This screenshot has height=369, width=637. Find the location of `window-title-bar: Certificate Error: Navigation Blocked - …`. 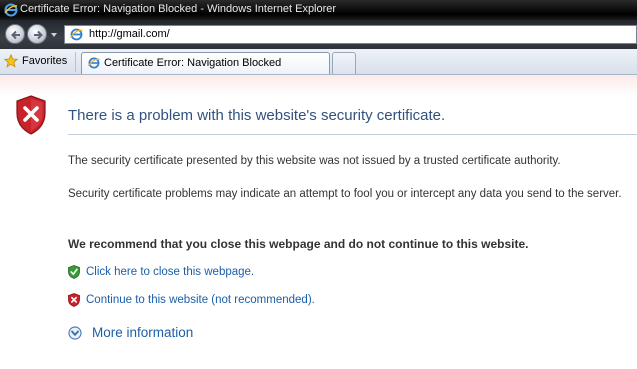

window-title-bar: Certificate Error: Navigation Blocked - … is located at coordinates (318, 10).